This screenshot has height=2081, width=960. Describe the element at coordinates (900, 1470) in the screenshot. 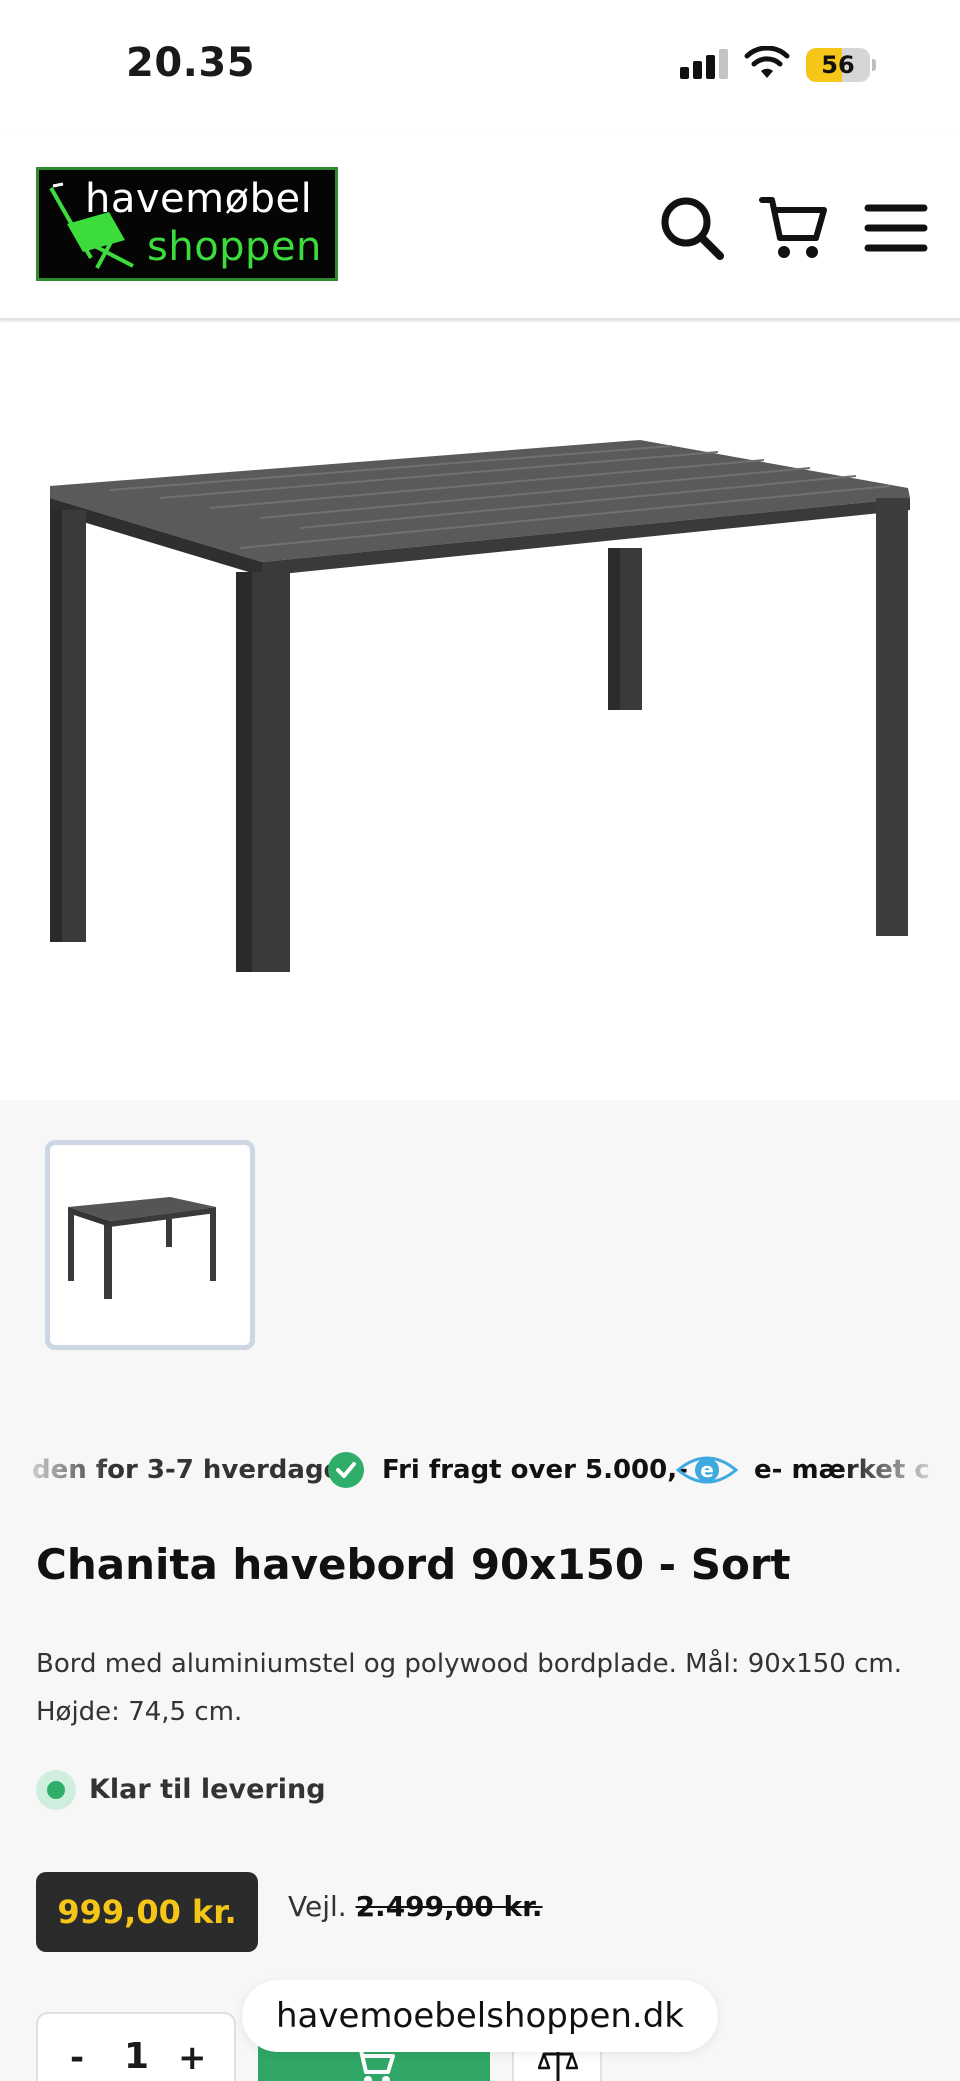

I see `ribbon-fade-right` at that location.